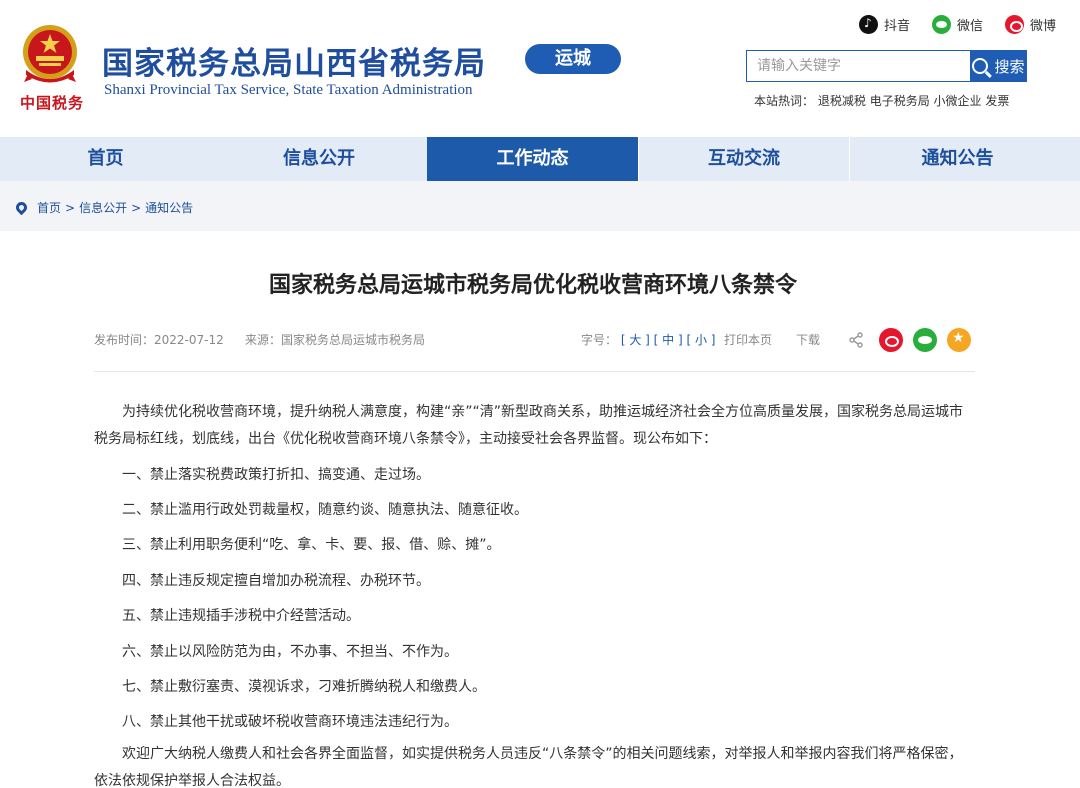 The width and height of the screenshot is (1080, 788). Describe the element at coordinates (1009, 66) in the screenshot. I see `search-button-label: 搜索` at that location.